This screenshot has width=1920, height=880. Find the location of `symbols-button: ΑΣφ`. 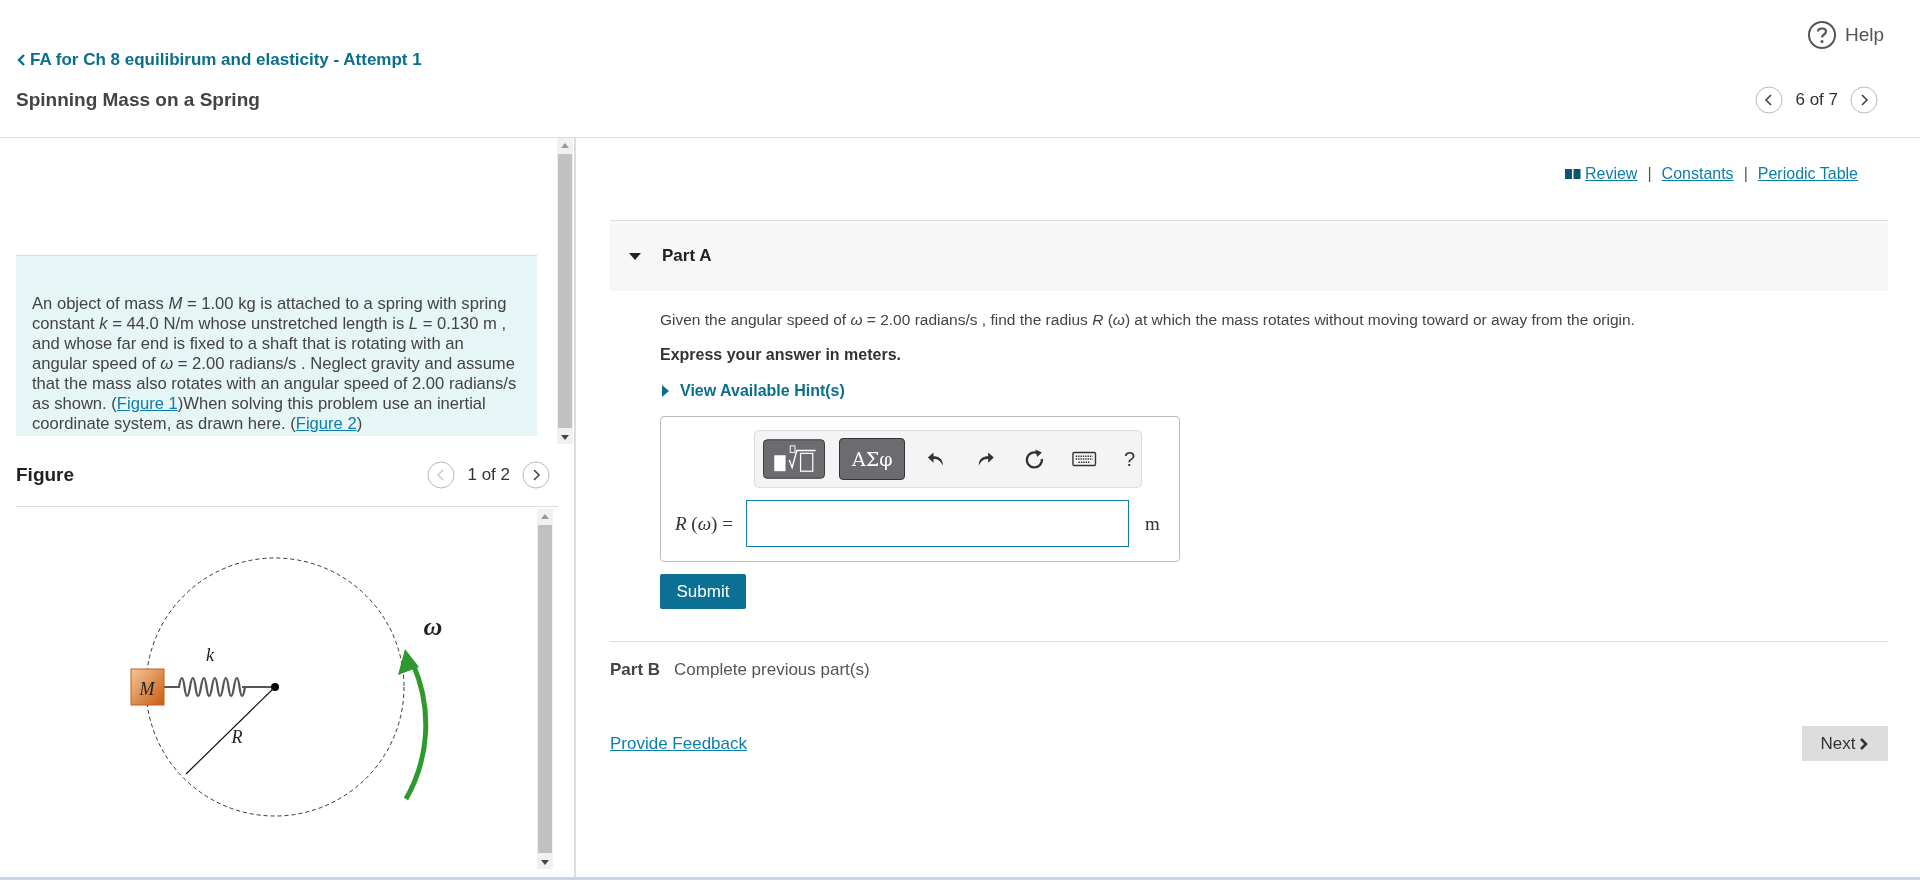

symbols-button: ΑΣφ is located at coordinates (872, 459).